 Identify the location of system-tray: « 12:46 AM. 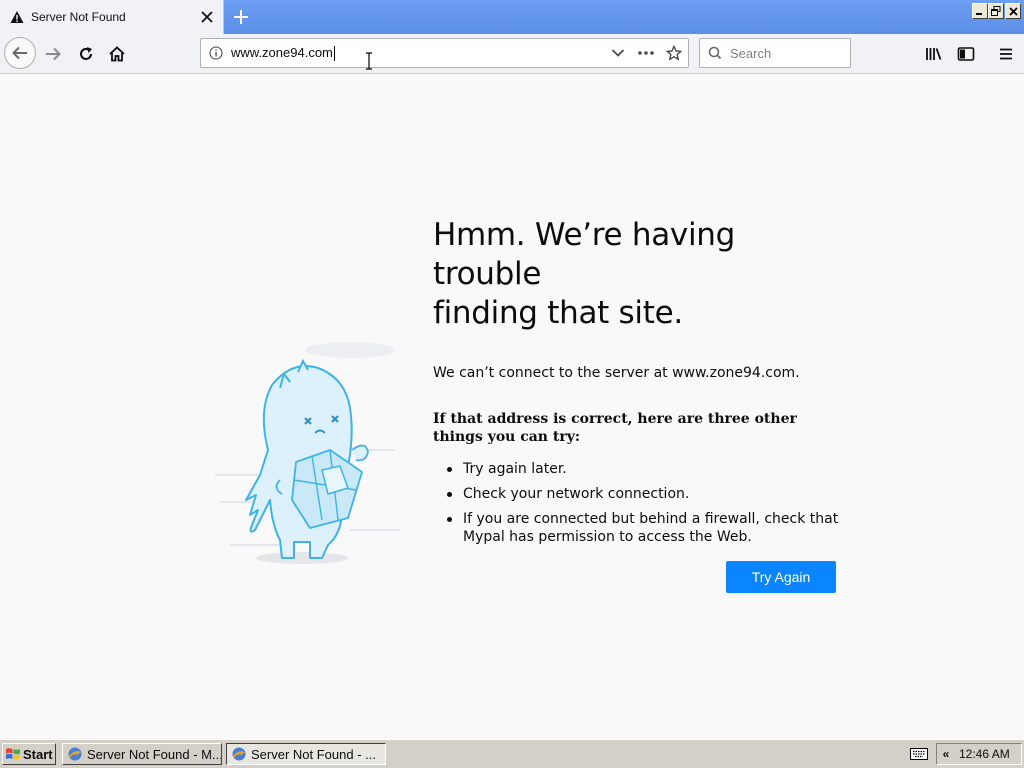
(979, 754).